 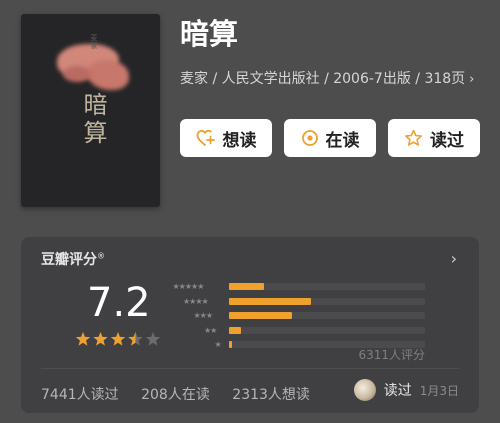 I want to click on avatar, so click(x=364, y=390).